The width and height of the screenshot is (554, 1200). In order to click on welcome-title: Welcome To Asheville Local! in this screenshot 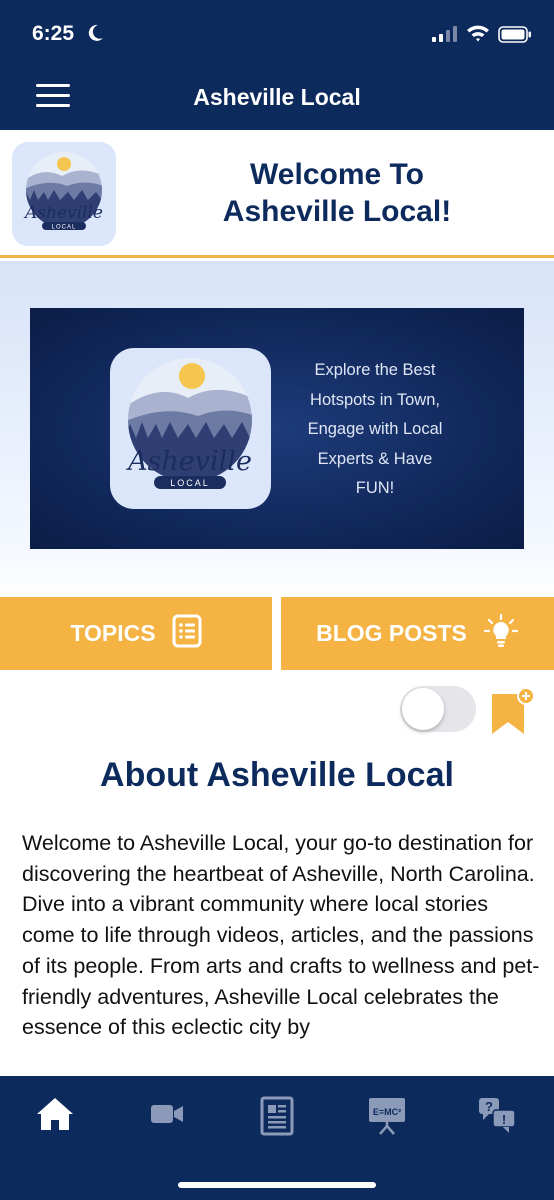, I will do `click(337, 193)`.